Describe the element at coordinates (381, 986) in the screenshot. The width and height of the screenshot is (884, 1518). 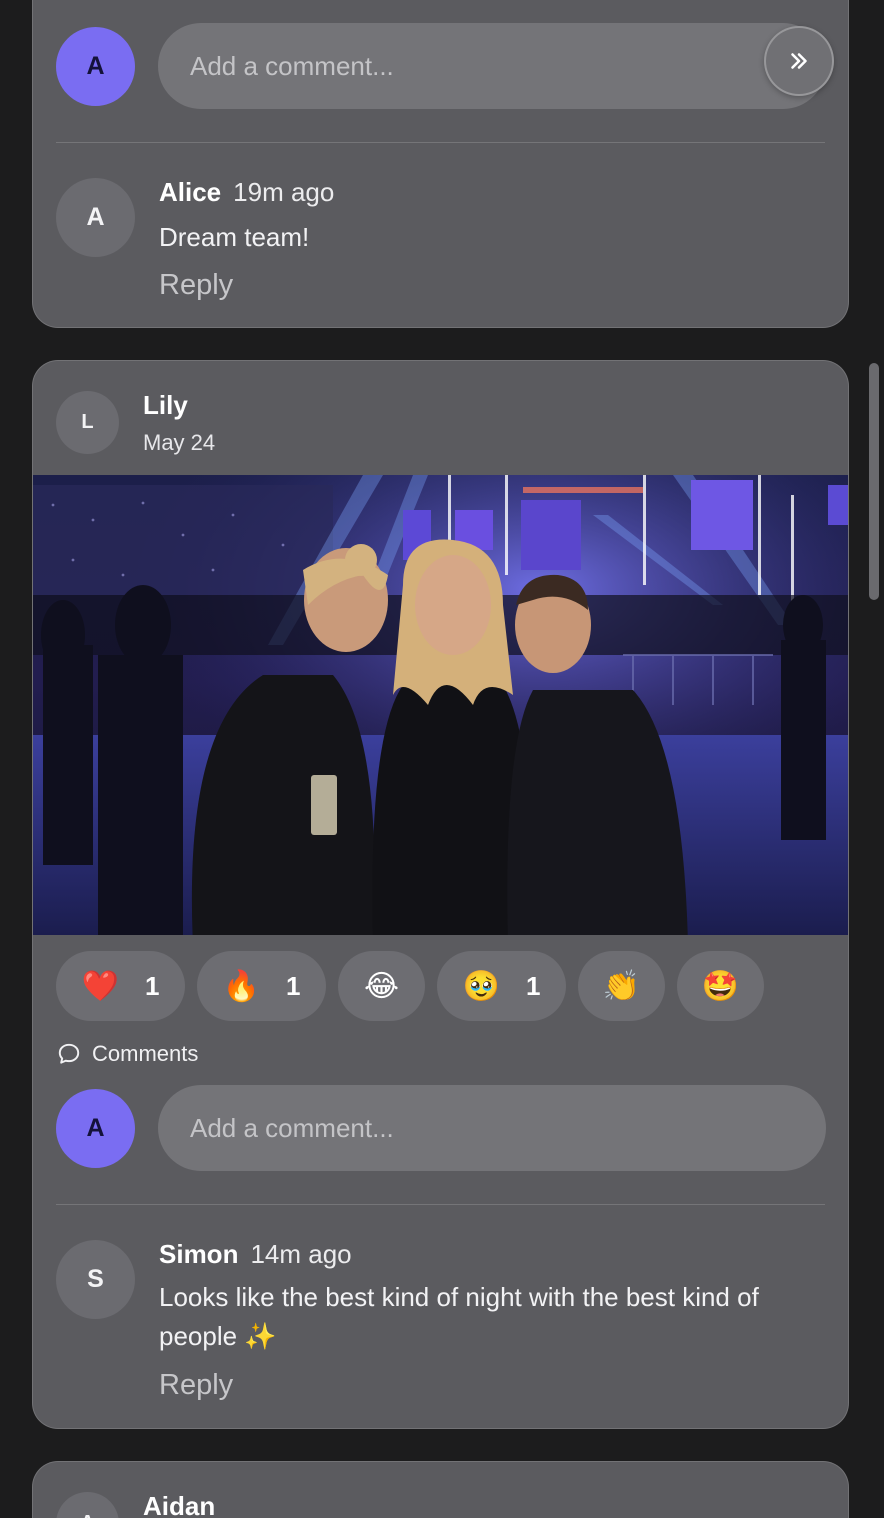
I see `reaction-laughing: 😂` at that location.